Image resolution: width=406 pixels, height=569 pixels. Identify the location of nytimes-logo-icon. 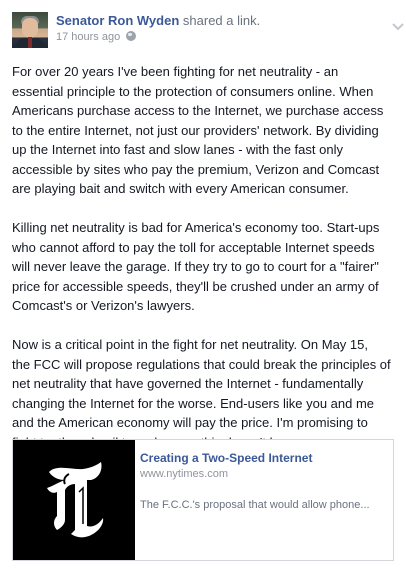
(75, 500).